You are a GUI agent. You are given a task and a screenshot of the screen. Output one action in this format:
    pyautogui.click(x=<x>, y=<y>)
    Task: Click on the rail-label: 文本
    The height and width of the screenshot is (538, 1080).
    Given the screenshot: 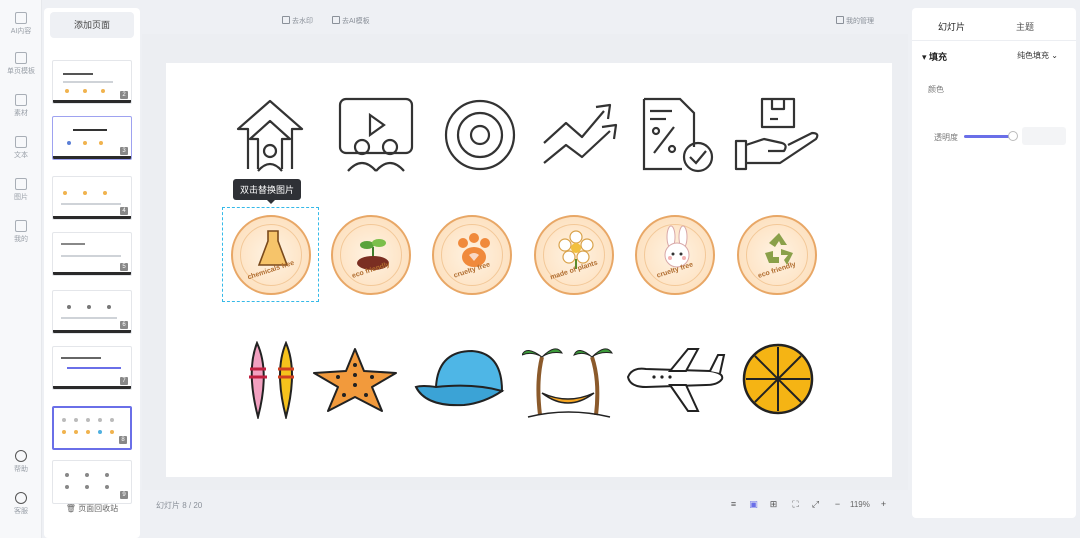 What is the action you would take?
    pyautogui.click(x=21, y=155)
    